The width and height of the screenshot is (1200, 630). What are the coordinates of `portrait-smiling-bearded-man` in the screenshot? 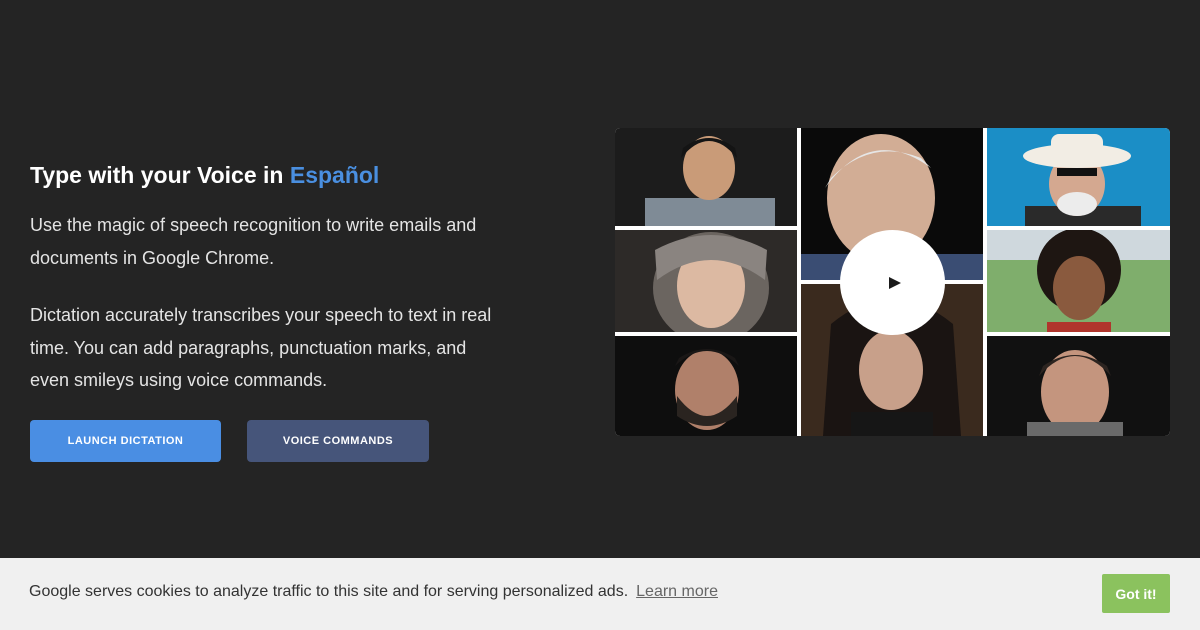 It's located at (706, 386).